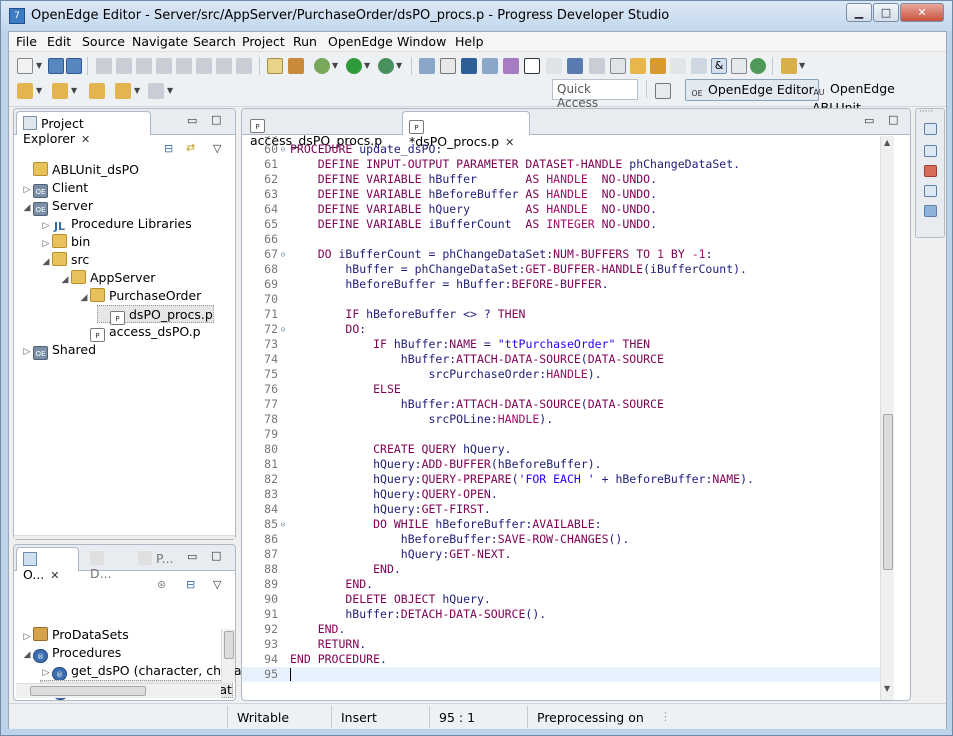 This screenshot has height=736, width=953. I want to click on status-grip-icon: ⋮, so click(665, 716).